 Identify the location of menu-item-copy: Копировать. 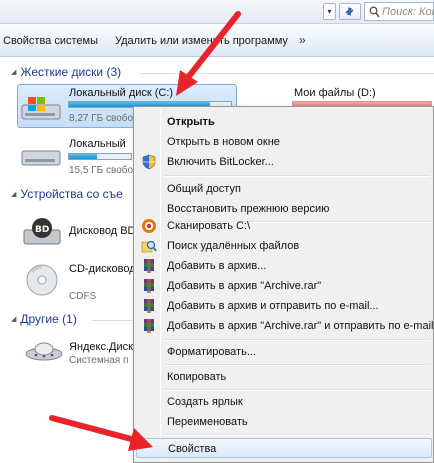
(284, 377).